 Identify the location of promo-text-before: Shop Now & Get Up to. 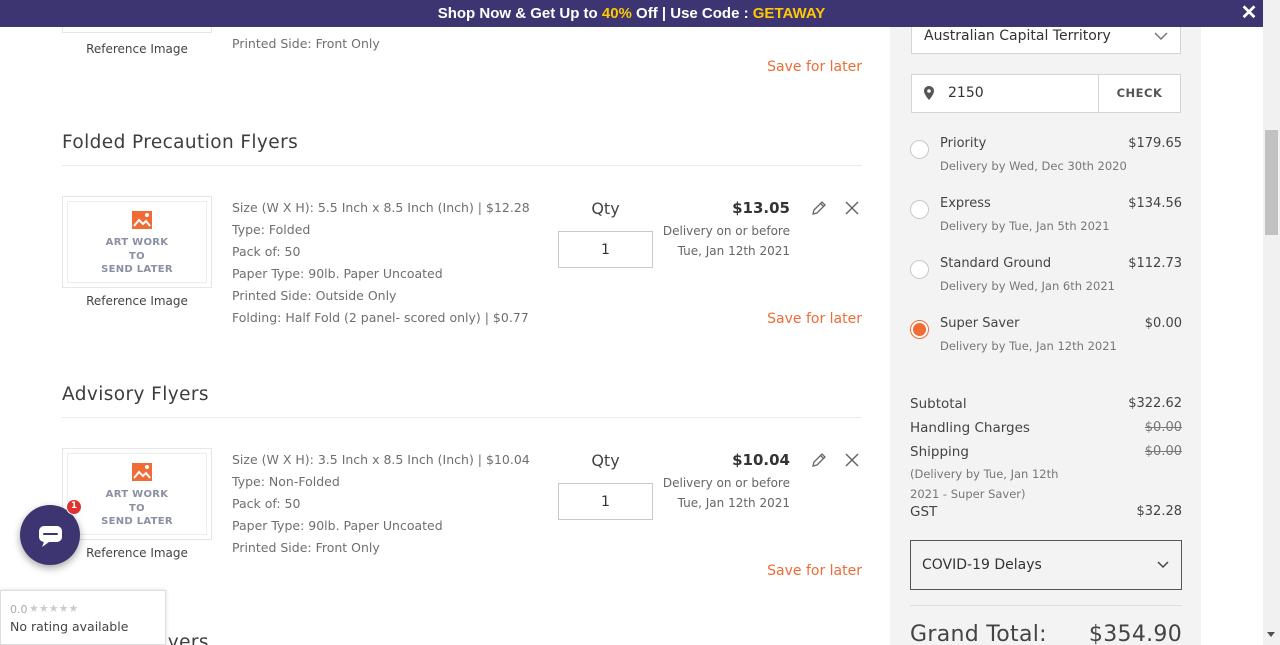
(519, 13).